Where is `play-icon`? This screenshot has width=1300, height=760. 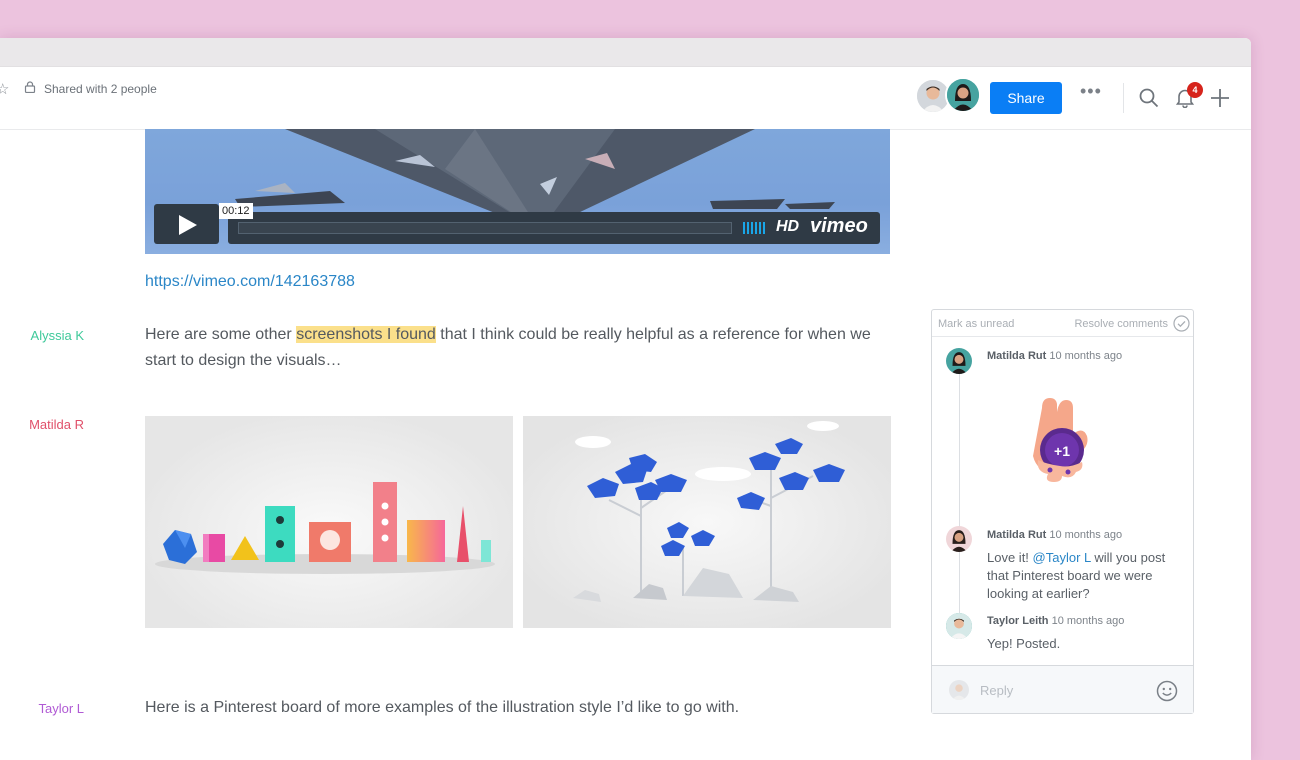 play-icon is located at coordinates (188, 225).